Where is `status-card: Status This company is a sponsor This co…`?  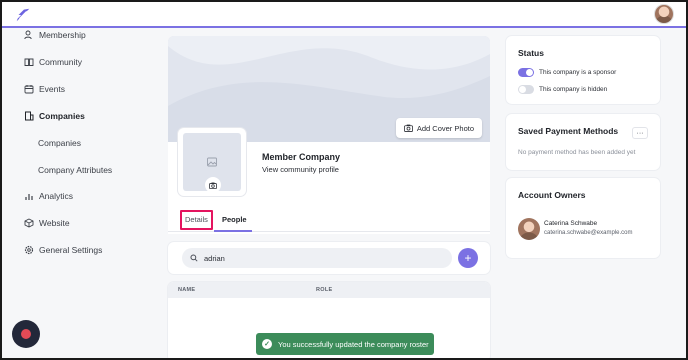
status-card: Status This company is a sponsor This co… is located at coordinates (583, 70).